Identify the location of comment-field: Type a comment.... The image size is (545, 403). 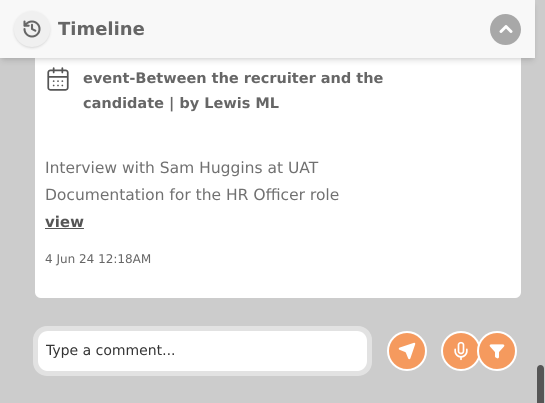
(202, 351).